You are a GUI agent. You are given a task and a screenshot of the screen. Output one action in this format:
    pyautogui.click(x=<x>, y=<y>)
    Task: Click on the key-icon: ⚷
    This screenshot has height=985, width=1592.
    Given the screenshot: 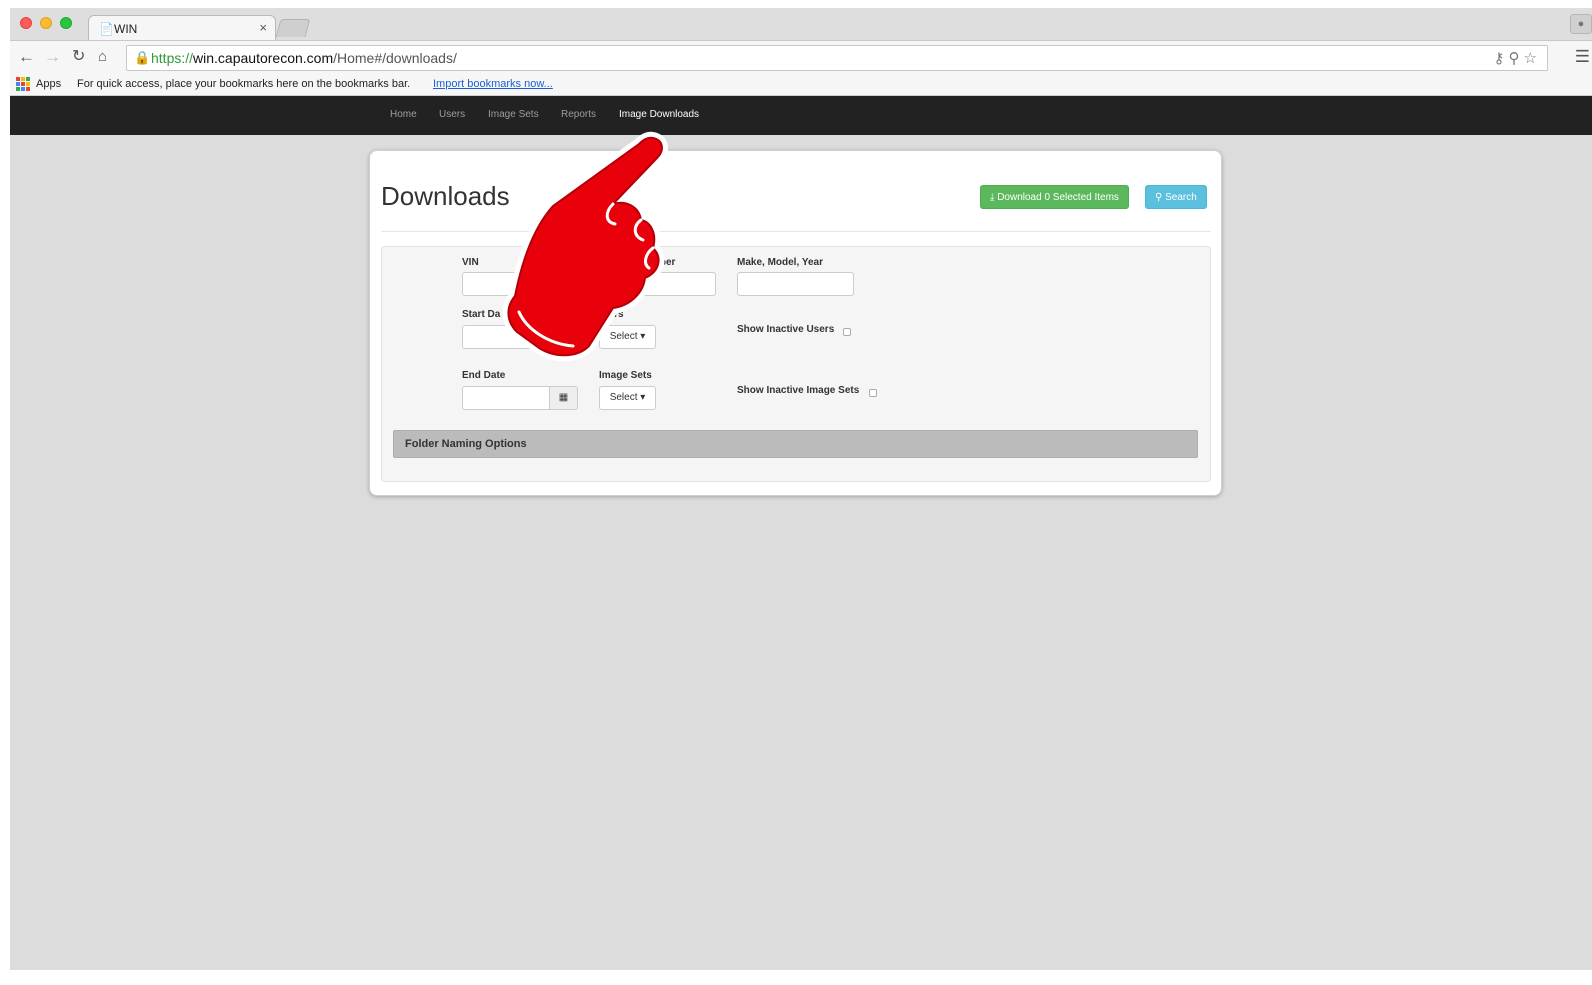 What is the action you would take?
    pyautogui.click(x=1501, y=58)
    